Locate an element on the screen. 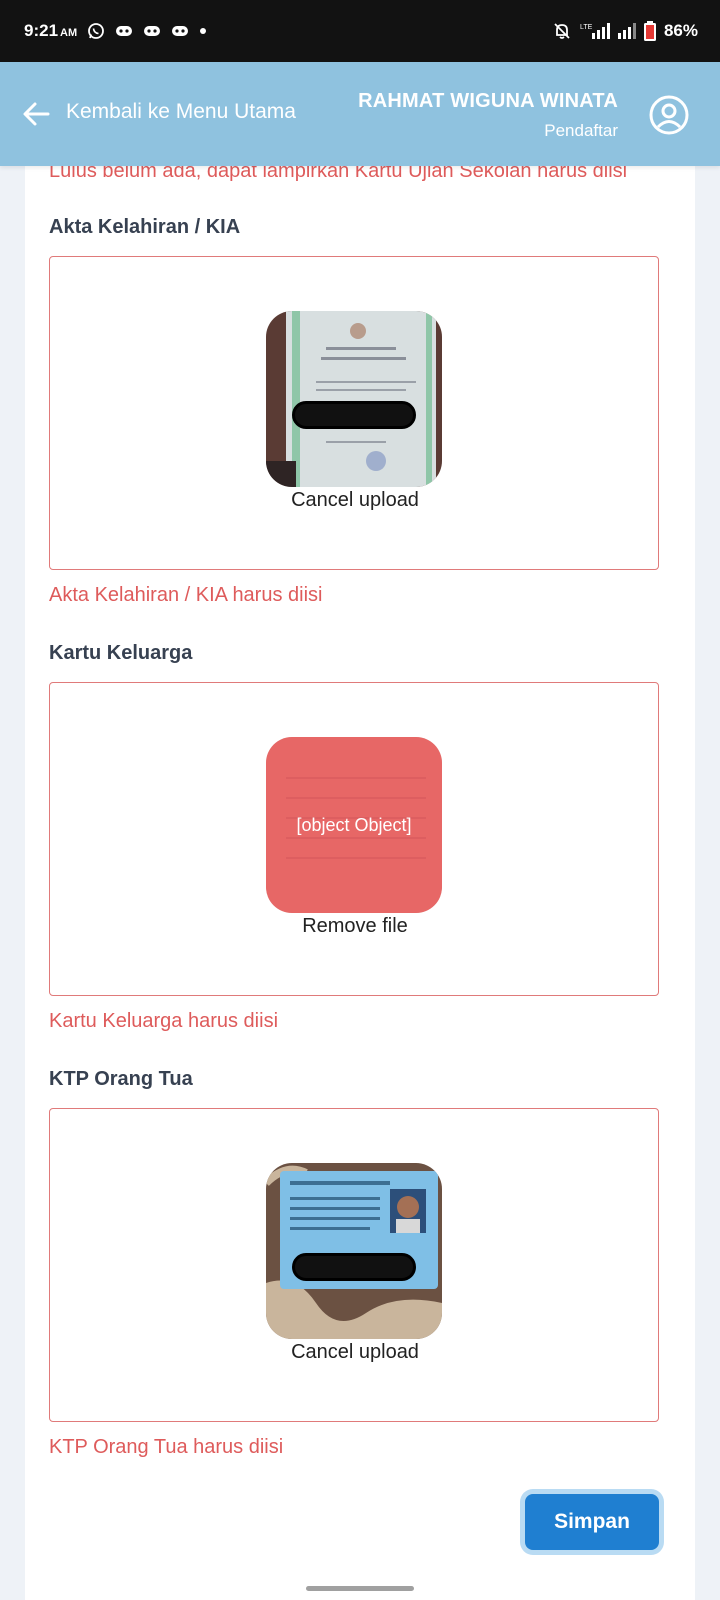 The width and height of the screenshot is (720, 1600). user-circle-icon is located at coordinates (669, 115).